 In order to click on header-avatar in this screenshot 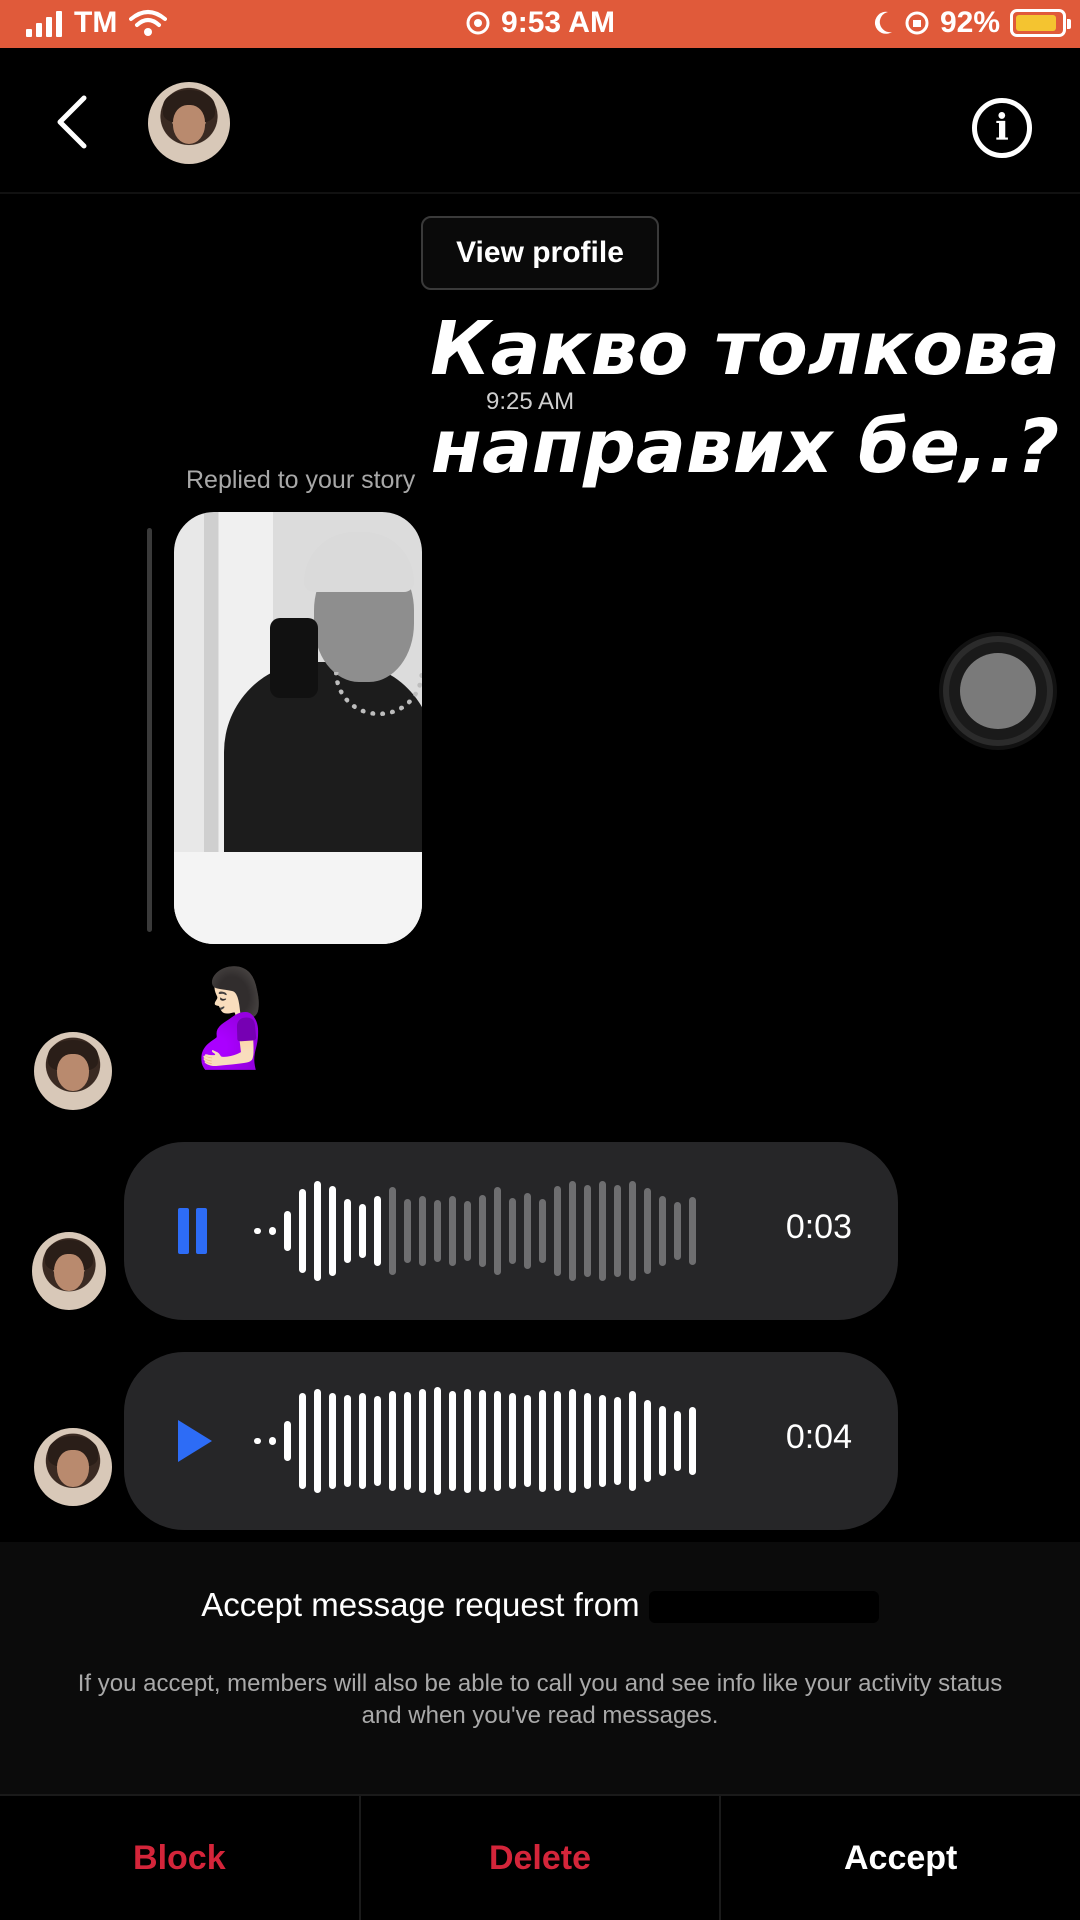, I will do `click(189, 123)`.